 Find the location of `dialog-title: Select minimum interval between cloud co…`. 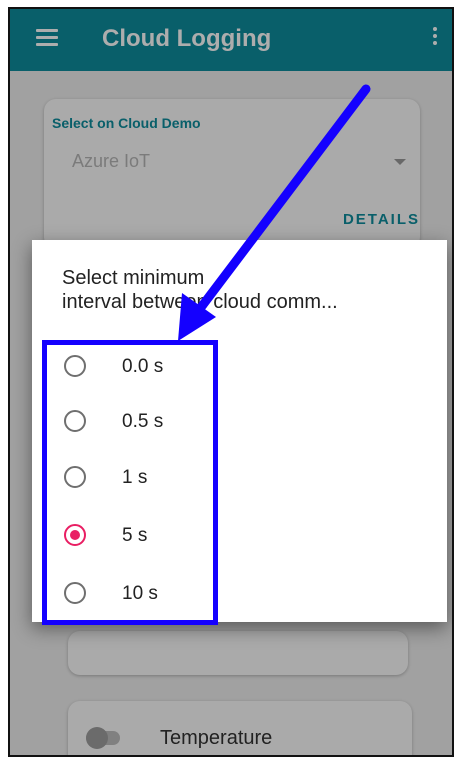

dialog-title: Select minimum interval between cloud co… is located at coordinates (249, 290).